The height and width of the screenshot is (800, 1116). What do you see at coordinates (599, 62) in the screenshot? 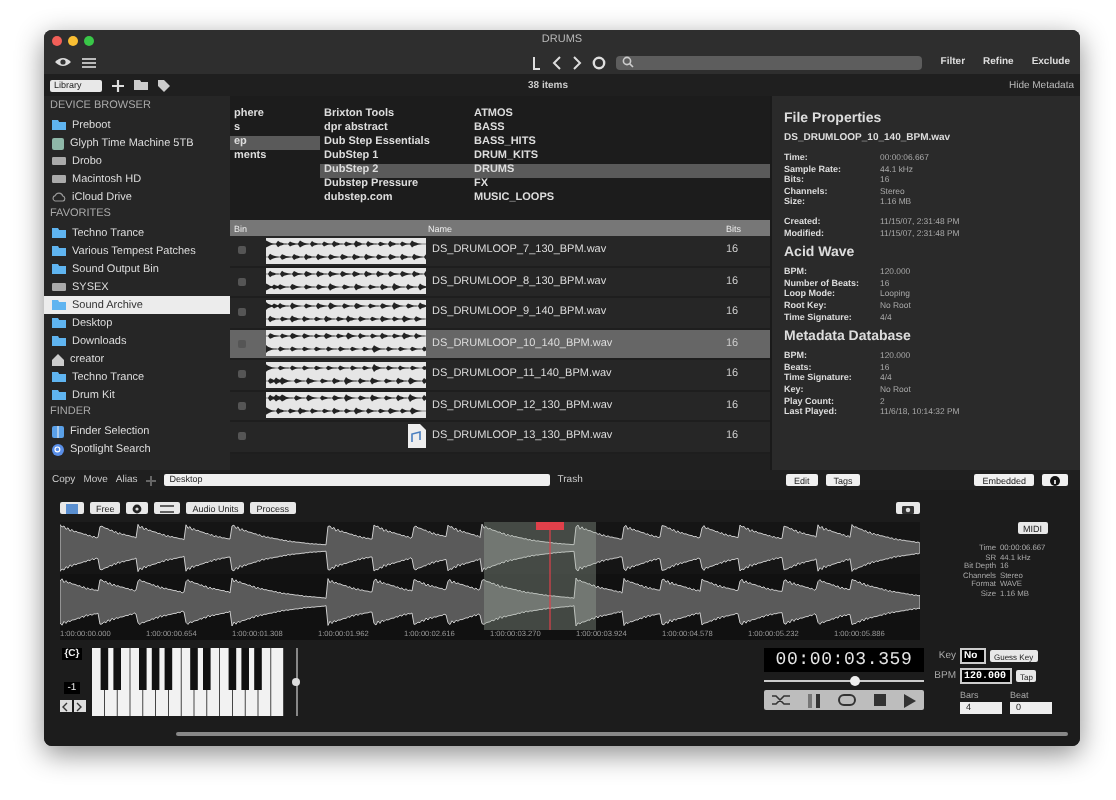
I see `refresh-icon` at bounding box center [599, 62].